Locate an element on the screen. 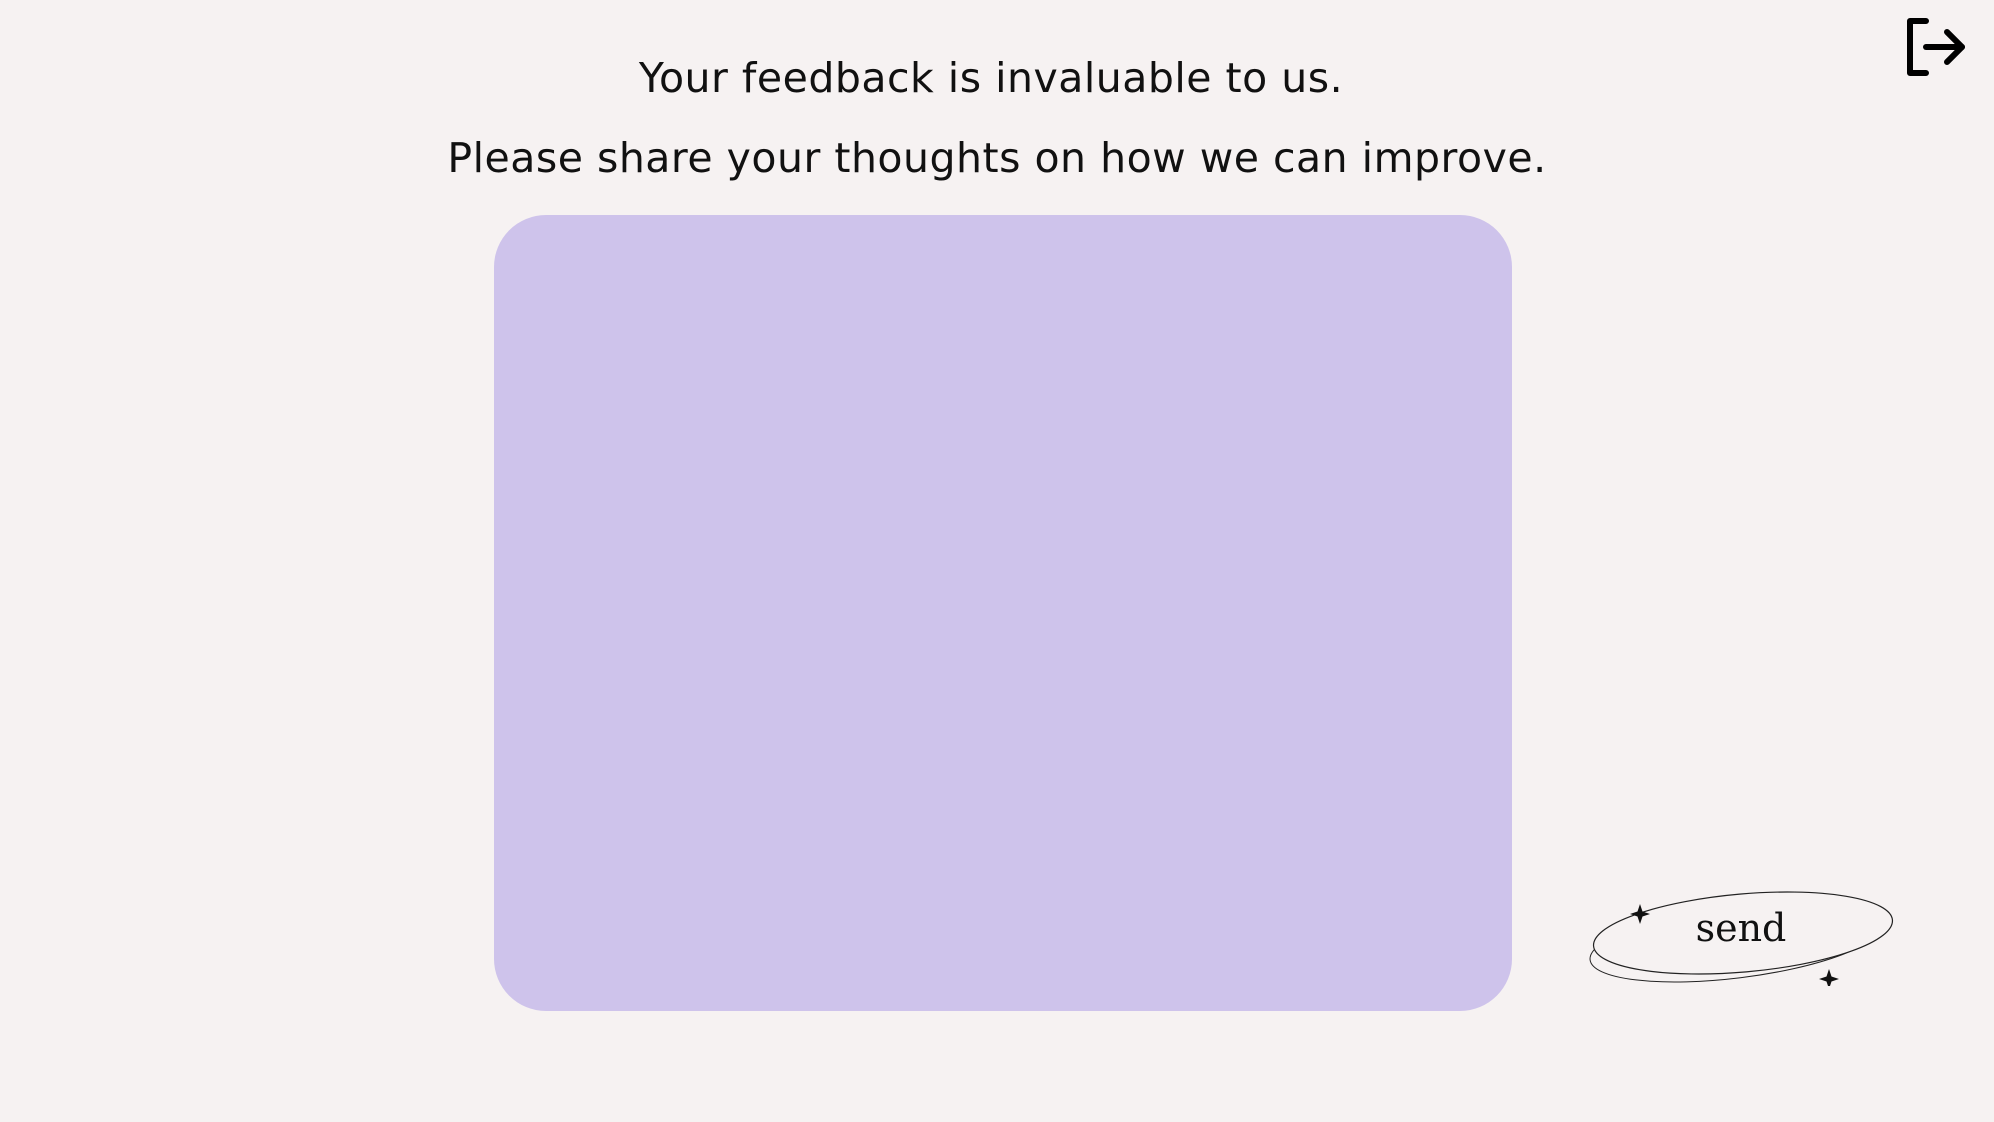 The width and height of the screenshot is (1994, 1122). sparkle-icon is located at coordinates (1829, 977).